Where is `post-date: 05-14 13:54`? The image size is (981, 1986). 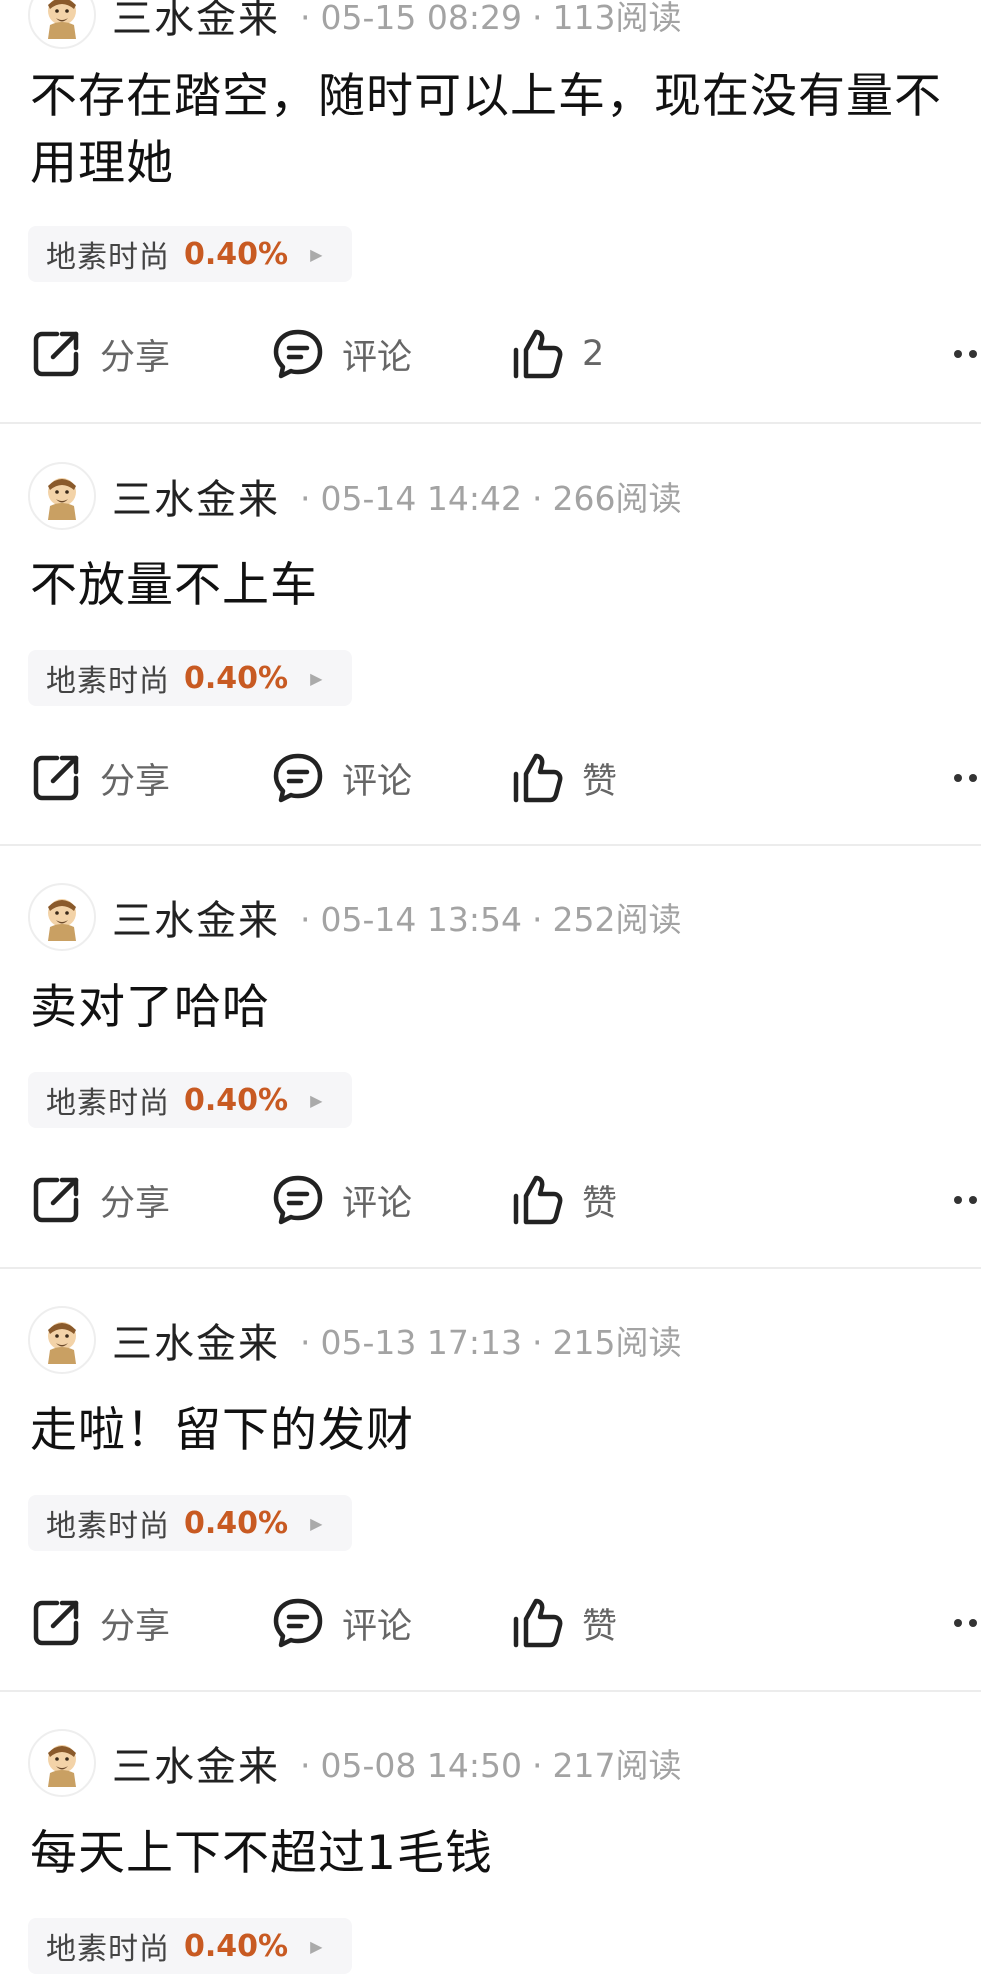 post-date: 05-14 13:54 is located at coordinates (421, 919).